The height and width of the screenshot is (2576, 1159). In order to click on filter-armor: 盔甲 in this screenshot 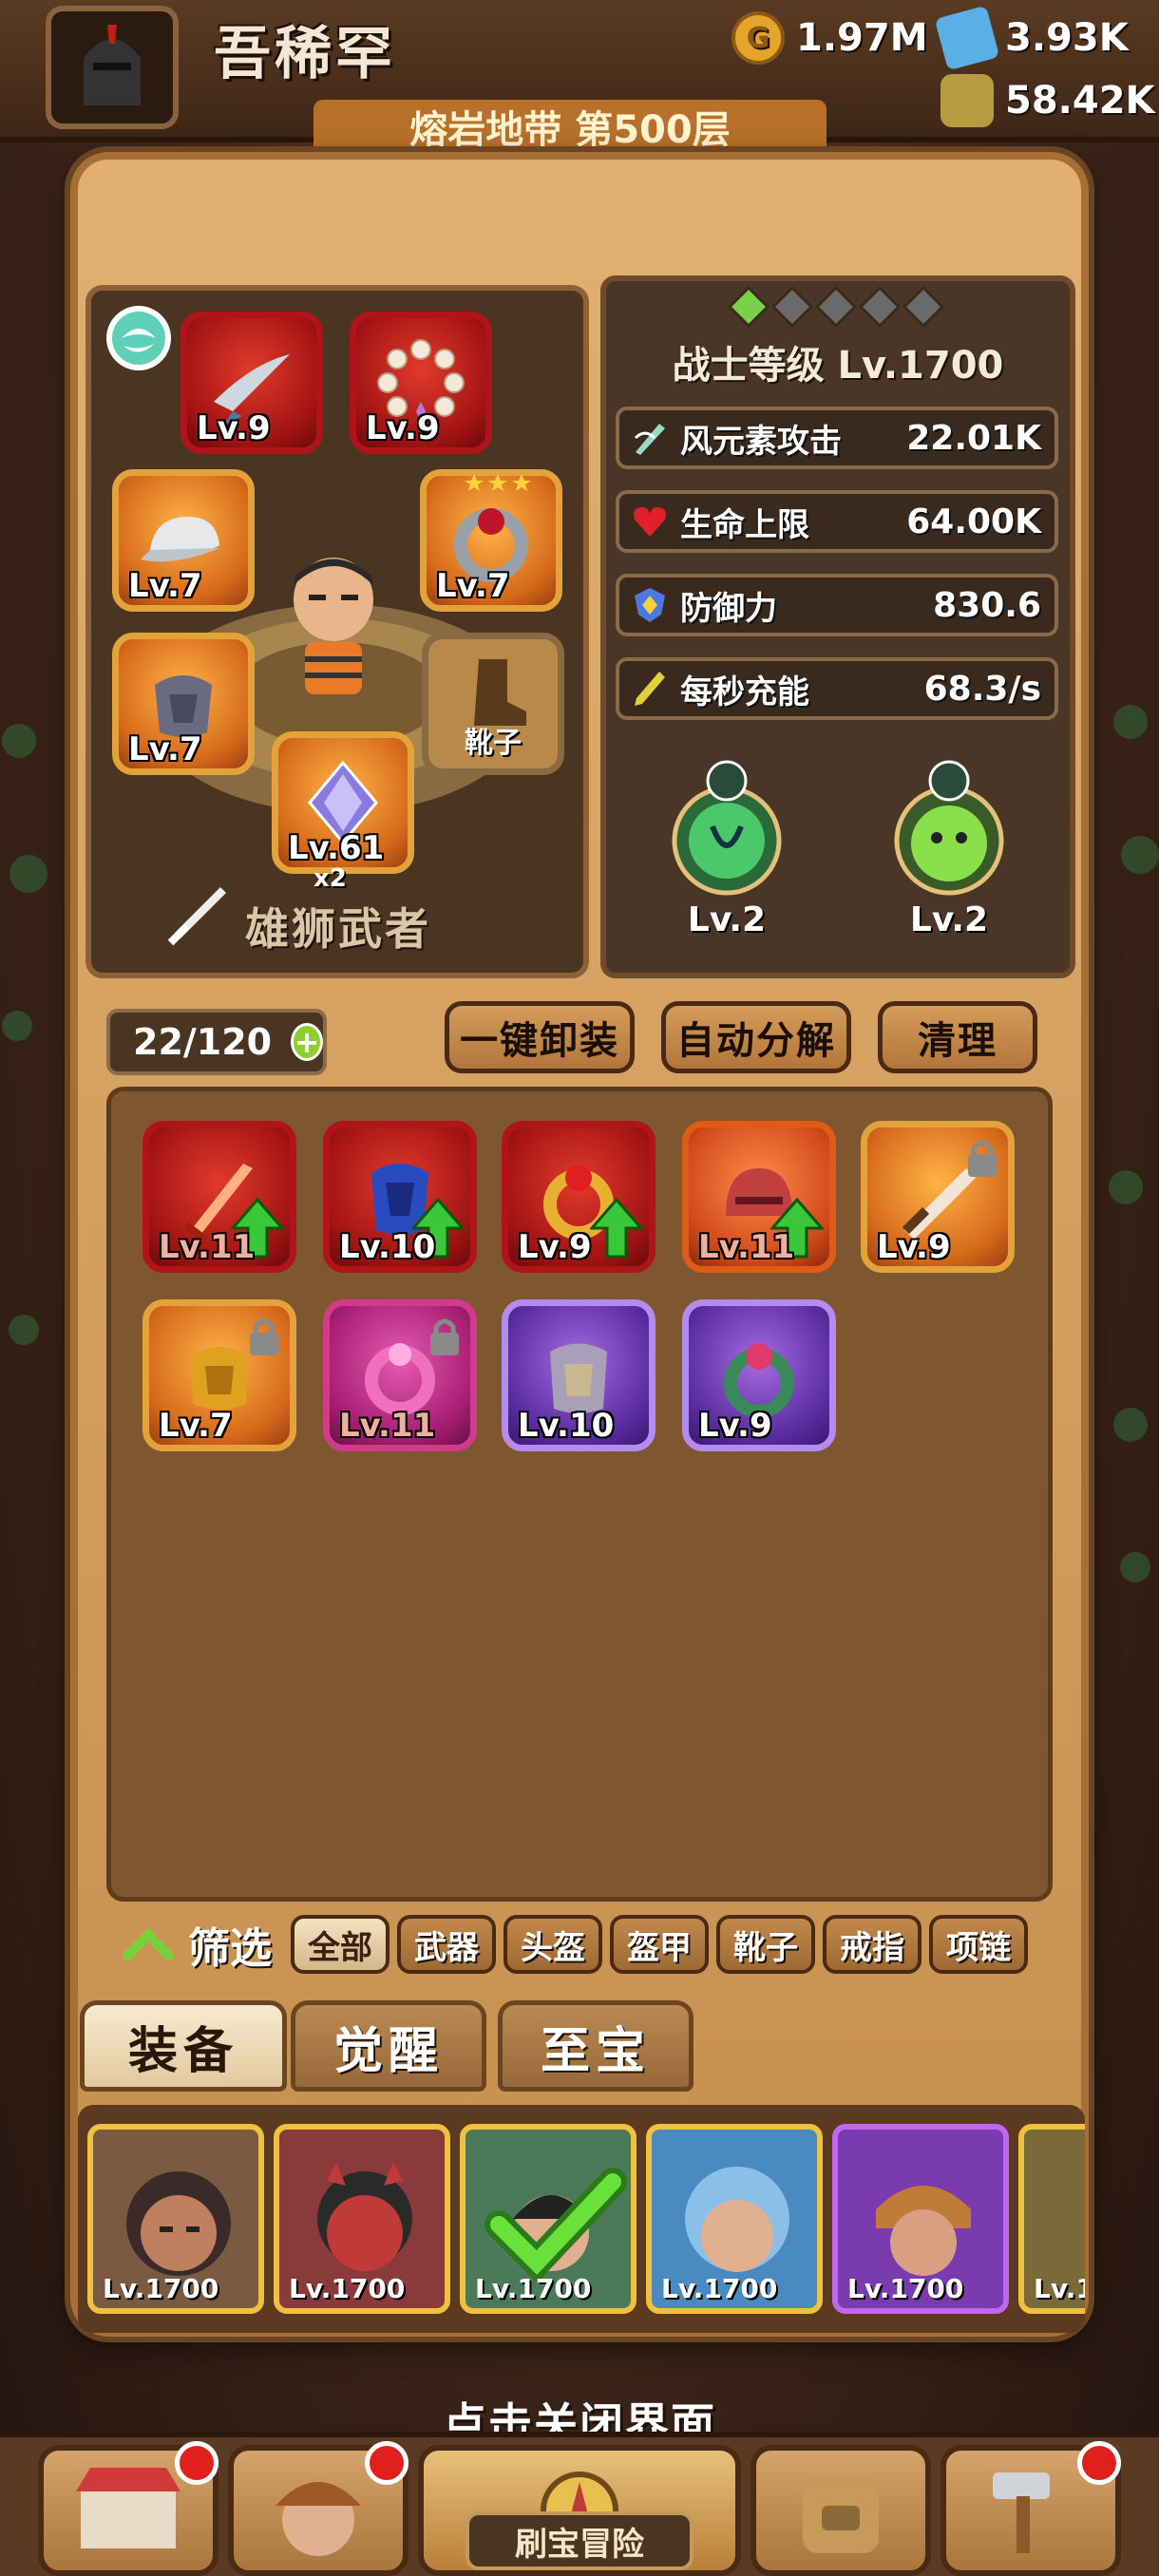, I will do `click(659, 1944)`.